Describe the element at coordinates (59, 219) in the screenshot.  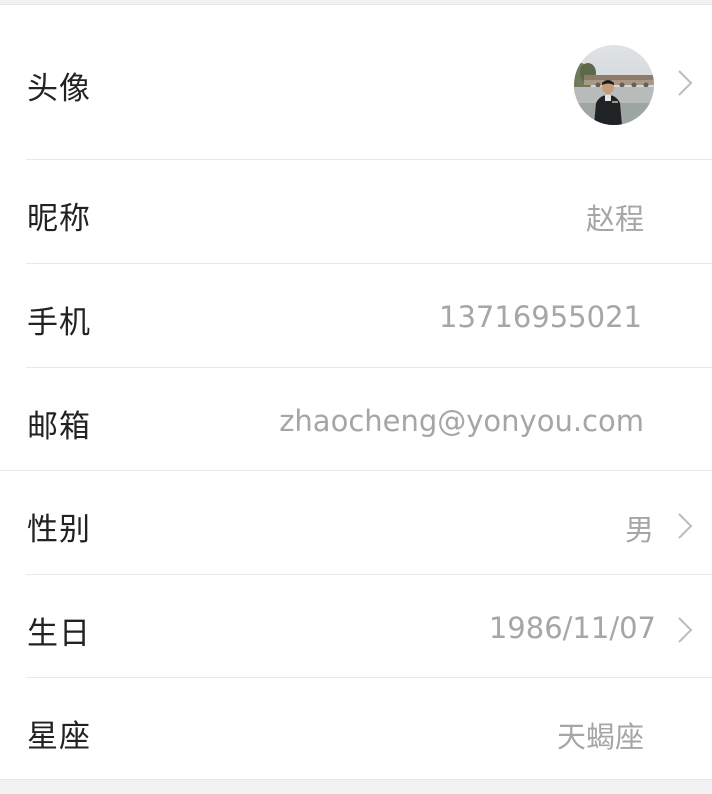
I see `row-label-nickname: 昵称` at that location.